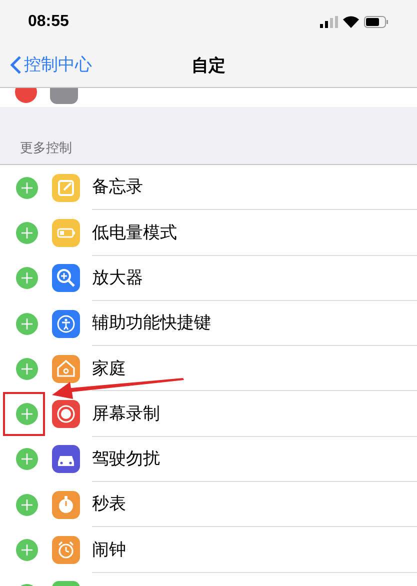 This screenshot has height=586, width=417. What do you see at coordinates (109, 369) in the screenshot?
I see `item-label: 家庭` at bounding box center [109, 369].